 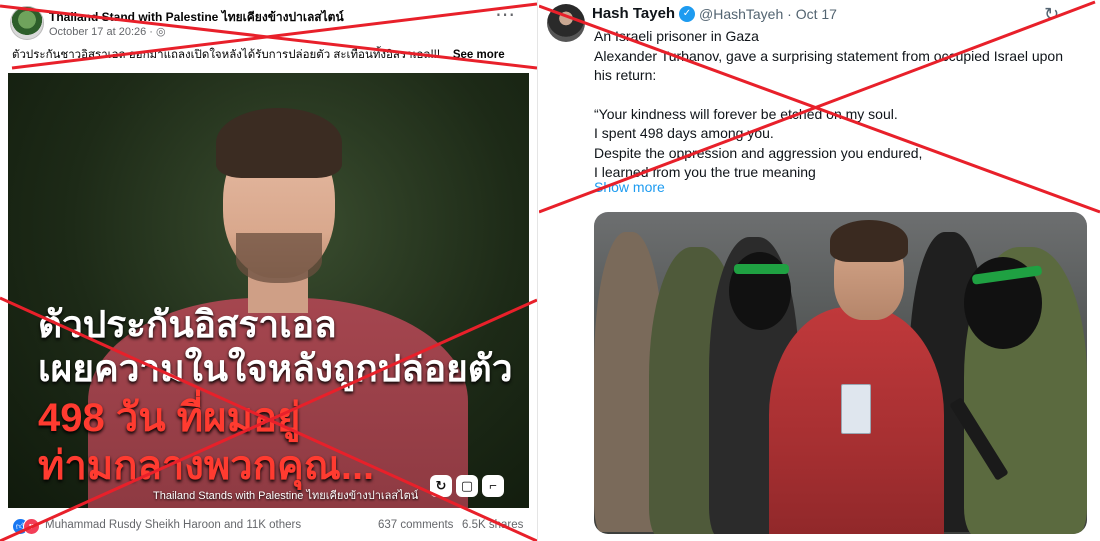 I want to click on comments-count: 637 comments, so click(x=415, y=525).